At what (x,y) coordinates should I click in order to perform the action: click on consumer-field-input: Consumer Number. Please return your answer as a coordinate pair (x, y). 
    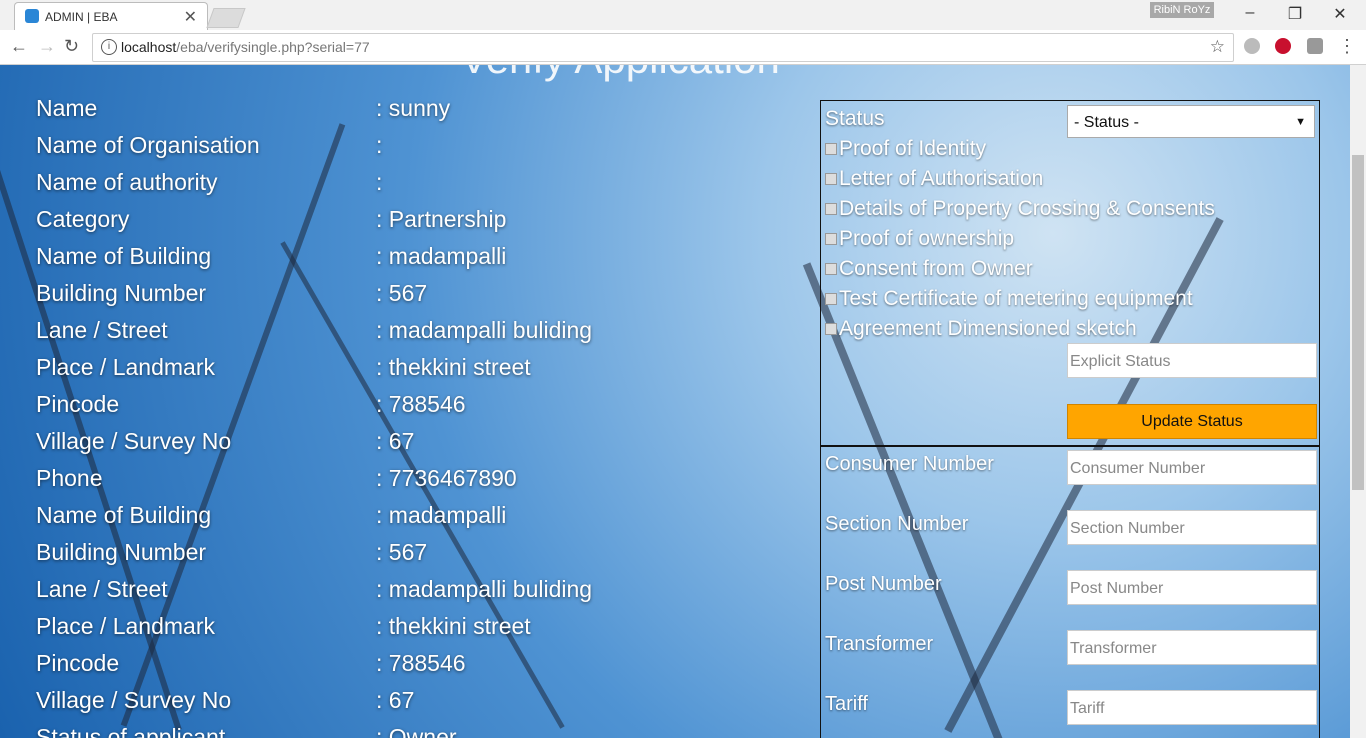
    Looking at the image, I should click on (1192, 467).